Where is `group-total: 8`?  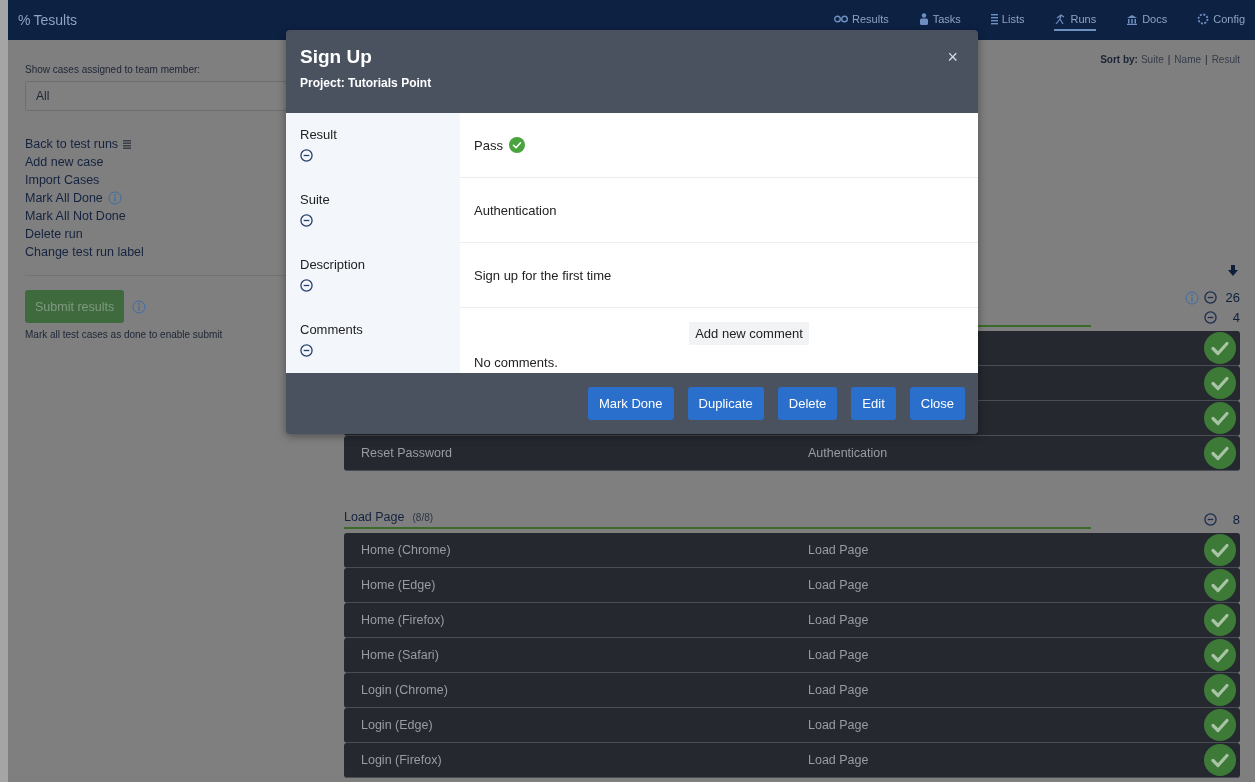 group-total: 8 is located at coordinates (1235, 519).